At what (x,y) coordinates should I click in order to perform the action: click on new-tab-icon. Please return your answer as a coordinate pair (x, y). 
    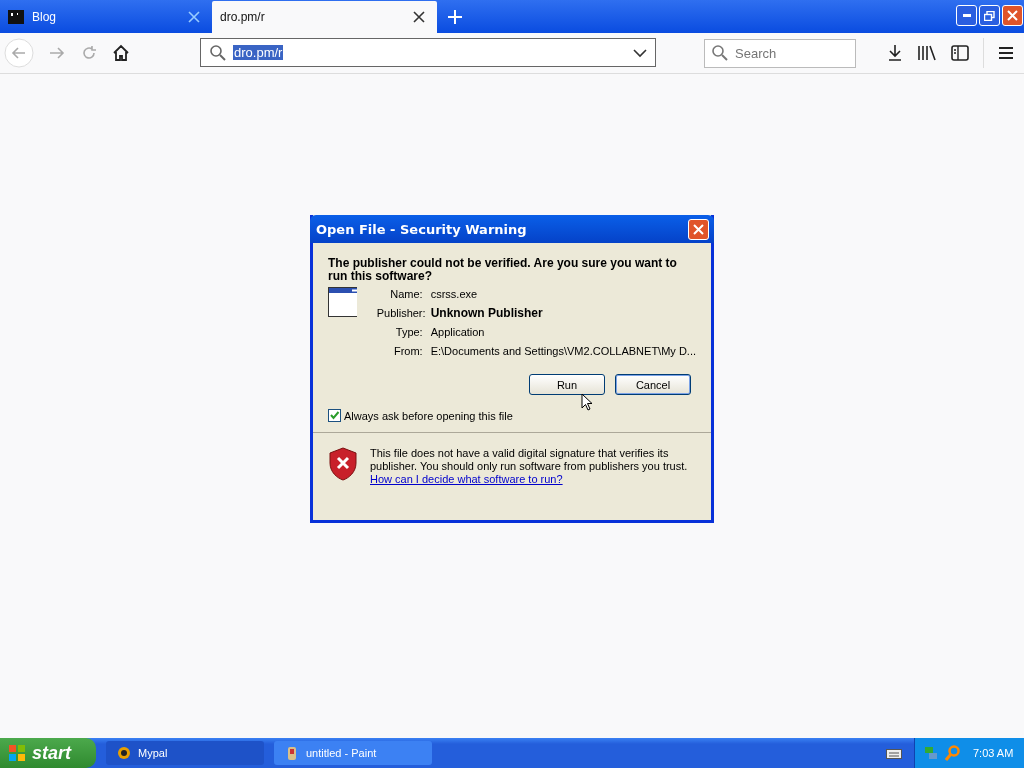
    Looking at the image, I should click on (455, 17).